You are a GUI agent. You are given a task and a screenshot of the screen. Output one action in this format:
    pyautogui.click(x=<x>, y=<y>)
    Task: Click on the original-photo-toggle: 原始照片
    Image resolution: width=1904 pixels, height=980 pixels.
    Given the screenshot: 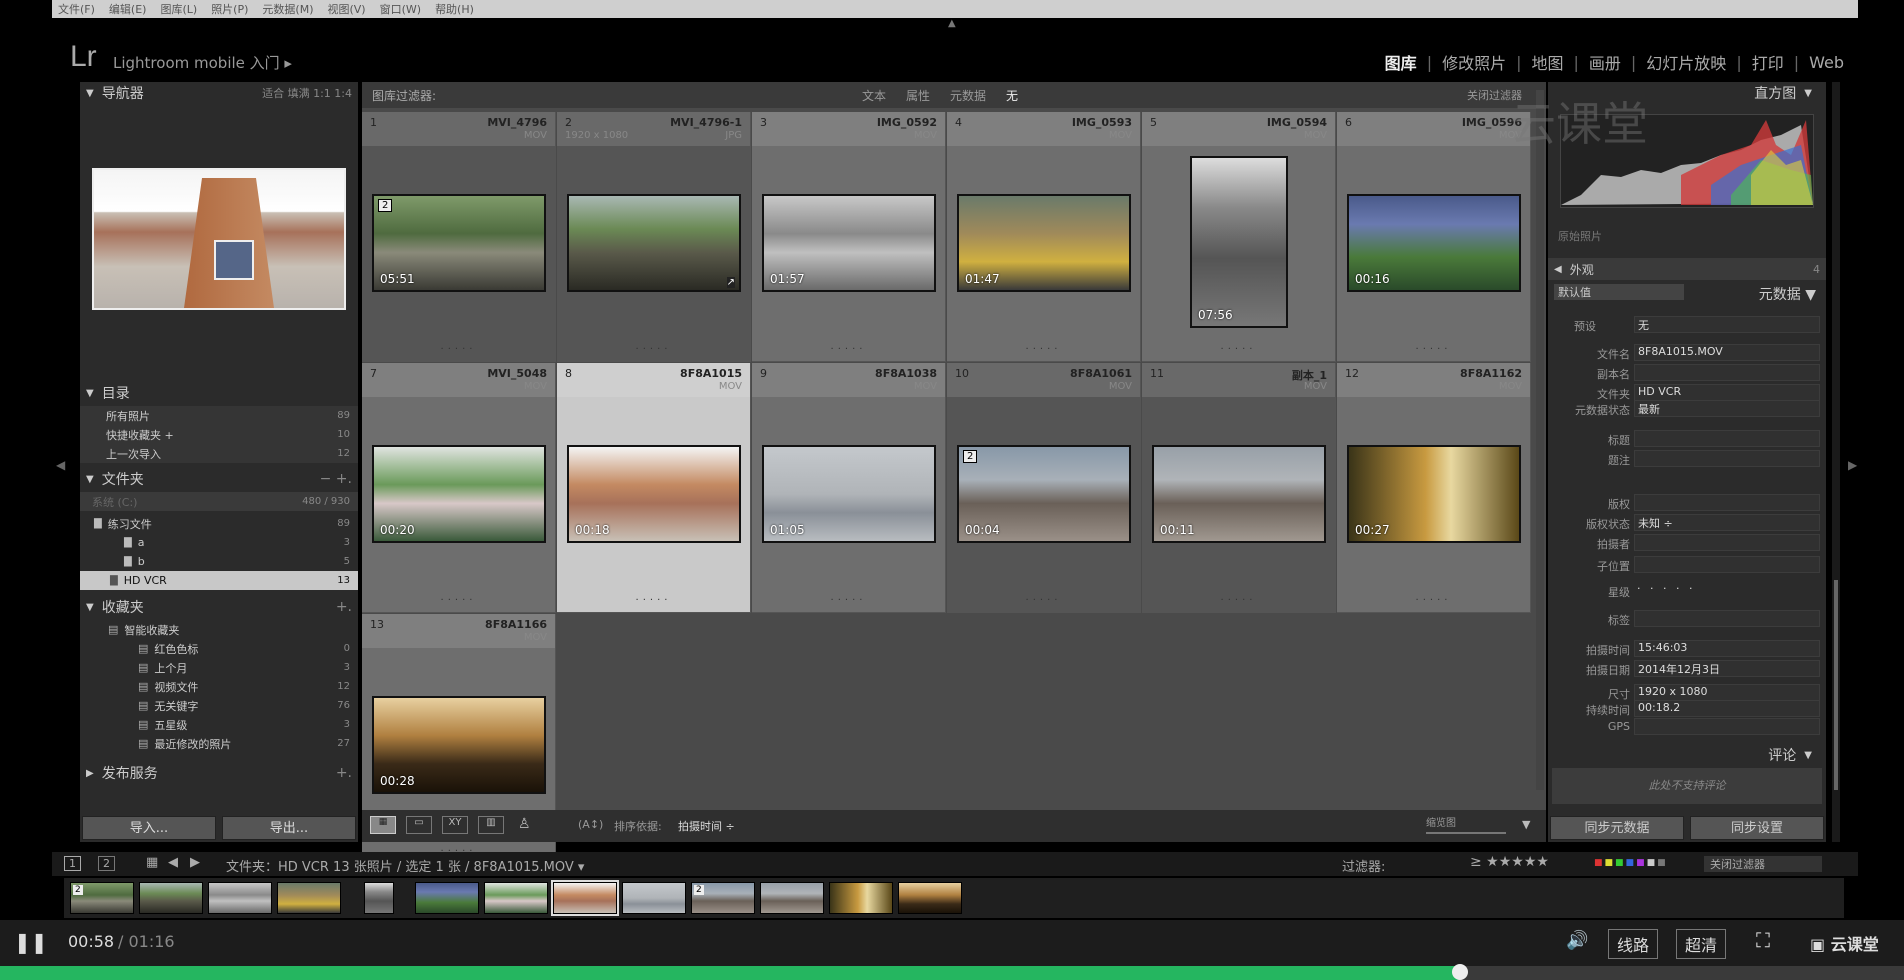 What is the action you would take?
    pyautogui.click(x=1580, y=236)
    